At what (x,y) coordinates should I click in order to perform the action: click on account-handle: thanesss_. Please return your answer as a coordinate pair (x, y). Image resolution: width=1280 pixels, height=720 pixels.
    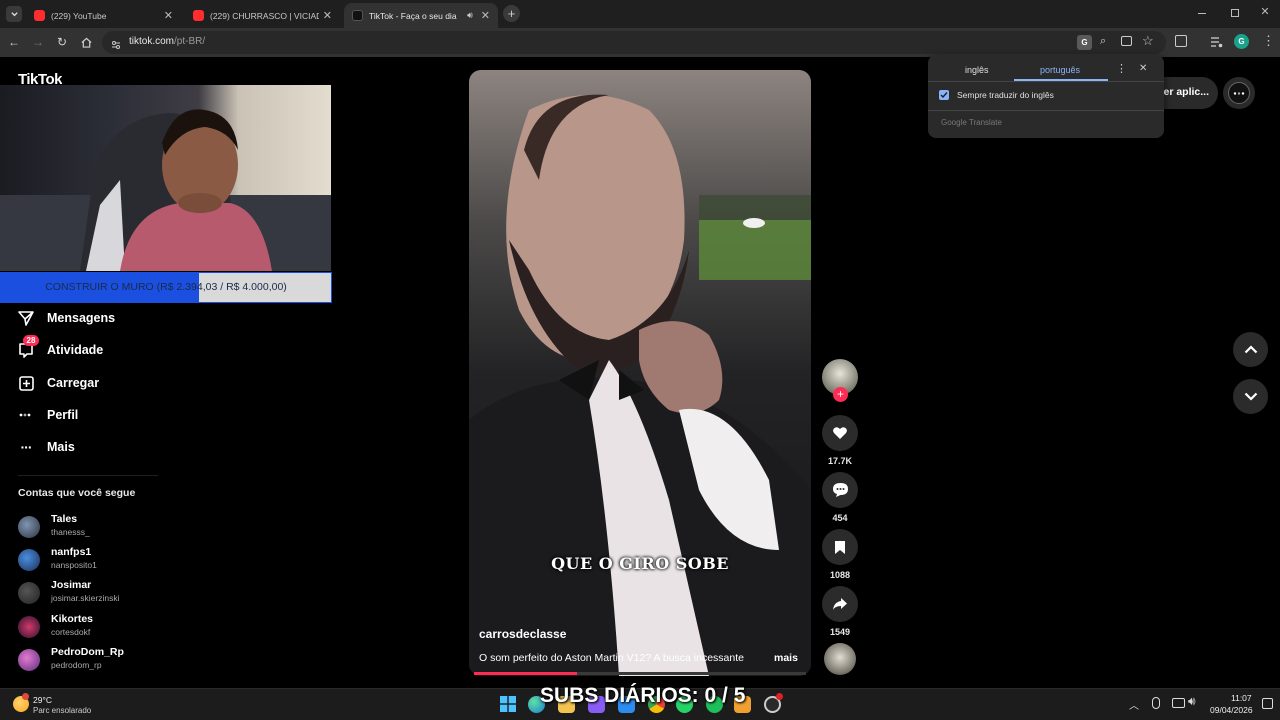
    Looking at the image, I should click on (70, 532).